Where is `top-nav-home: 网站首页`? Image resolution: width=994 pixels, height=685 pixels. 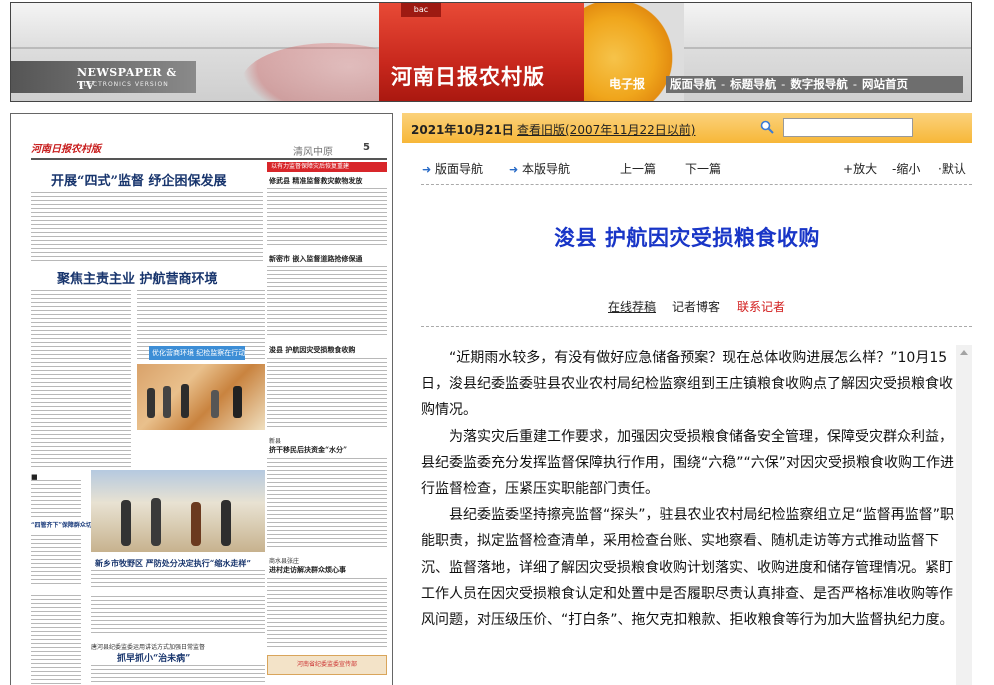 top-nav-home: 网站首页 is located at coordinates (885, 84).